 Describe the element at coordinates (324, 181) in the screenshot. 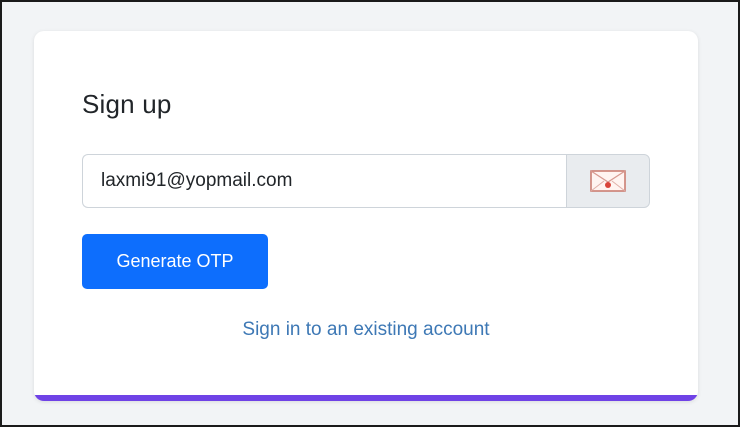

I see `email-field` at that location.